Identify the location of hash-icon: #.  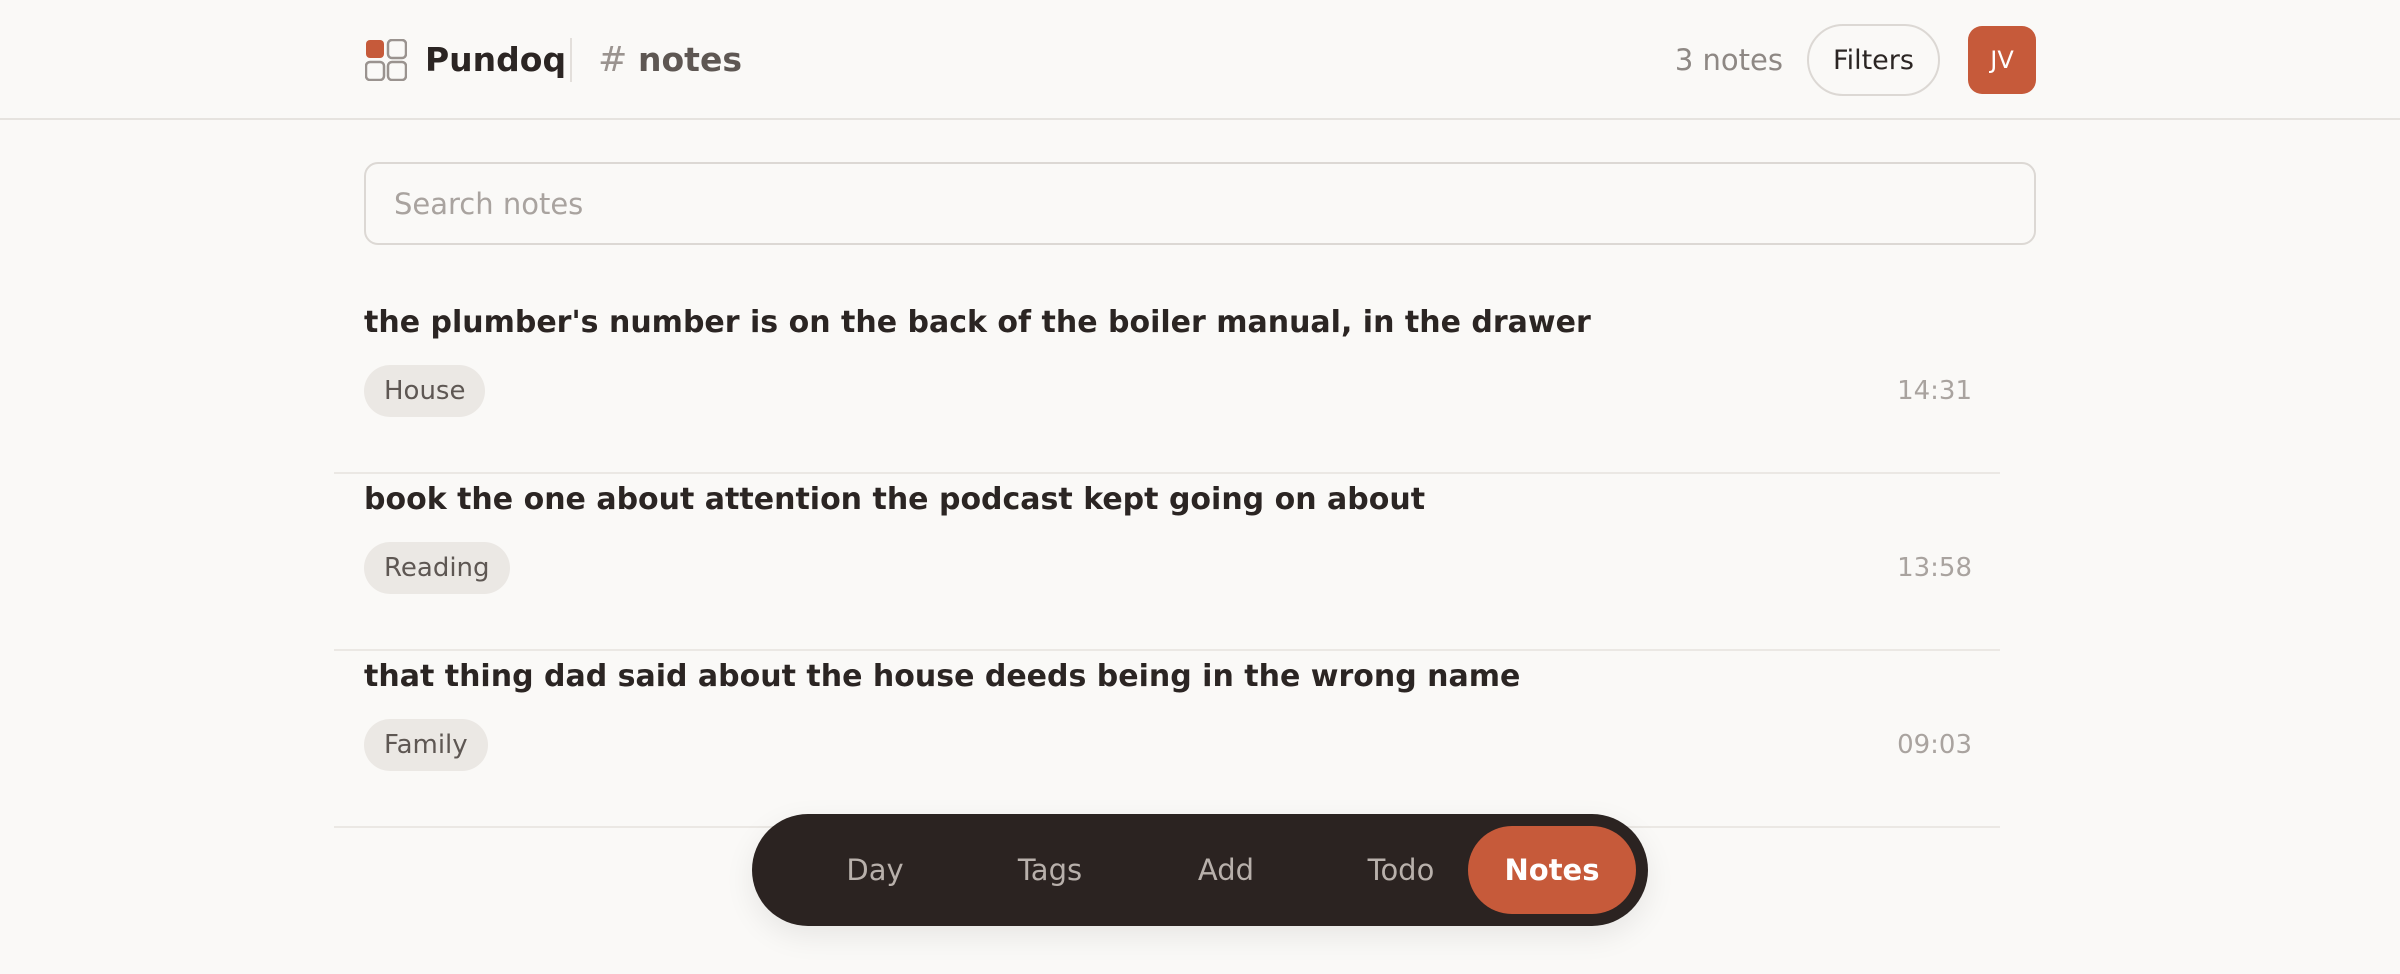
(613, 60).